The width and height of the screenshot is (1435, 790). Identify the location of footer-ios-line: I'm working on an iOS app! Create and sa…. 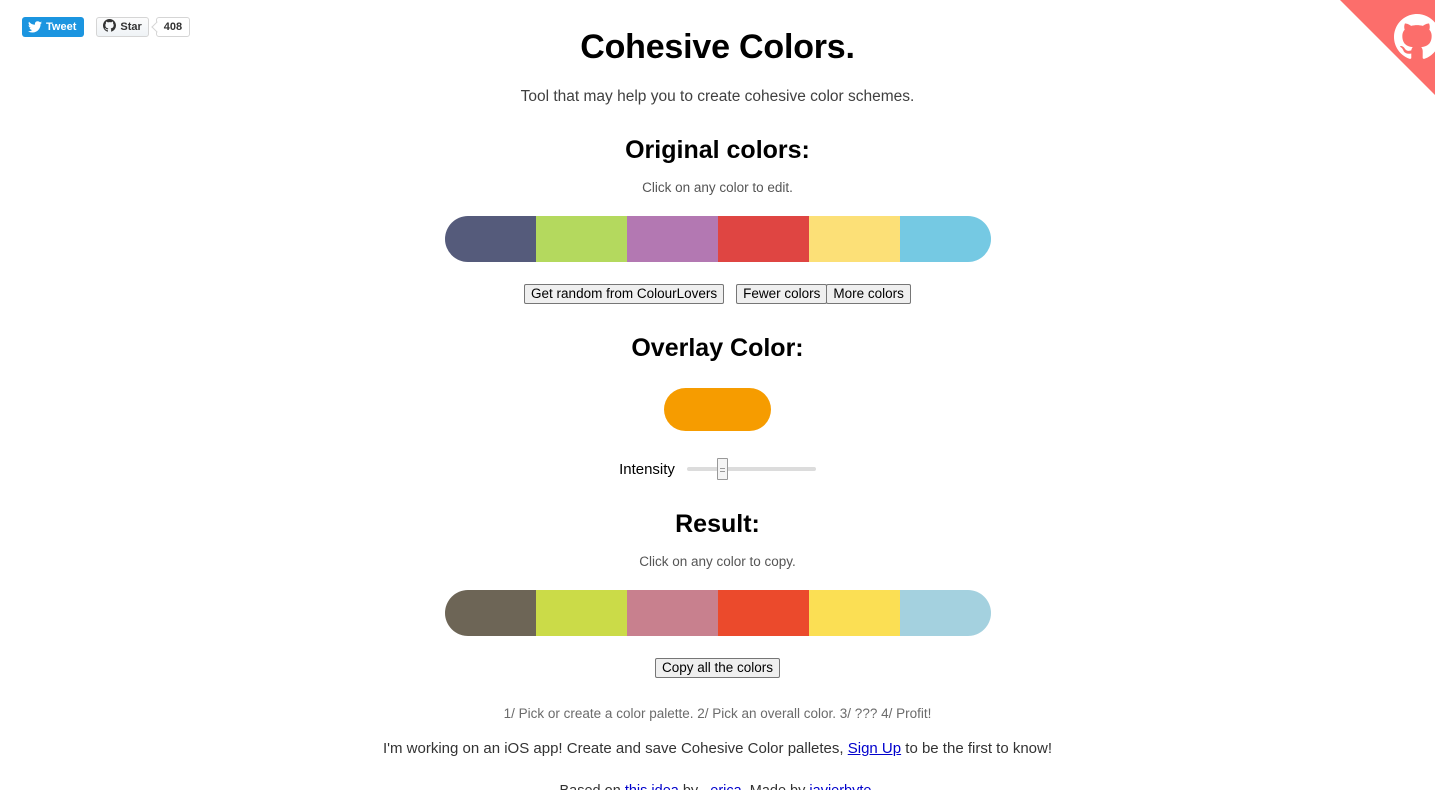
(717, 748).